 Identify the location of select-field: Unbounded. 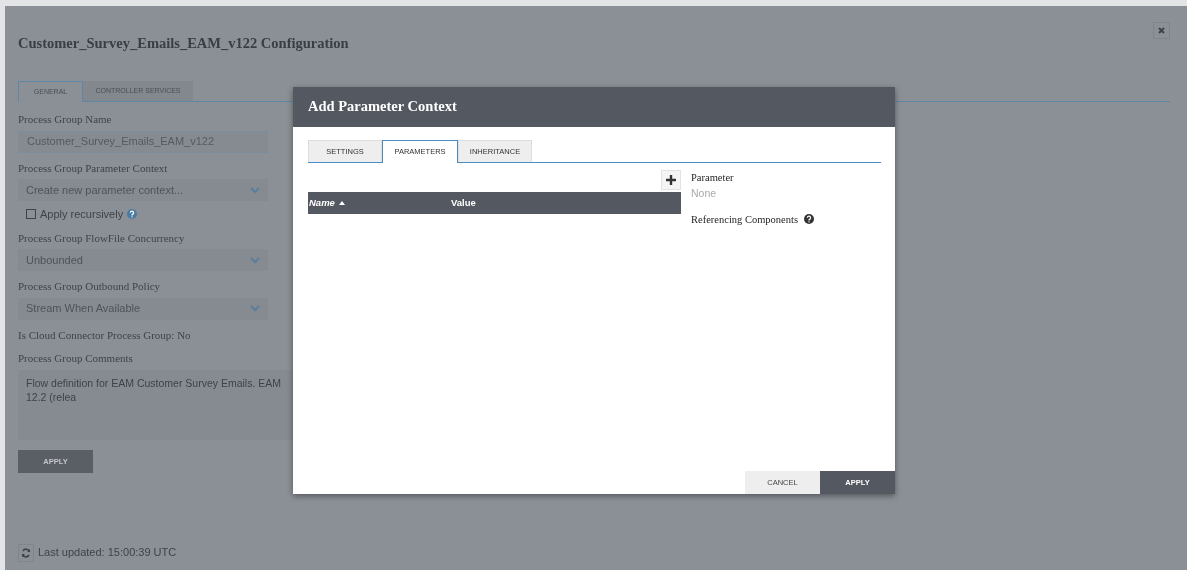
(143, 260).